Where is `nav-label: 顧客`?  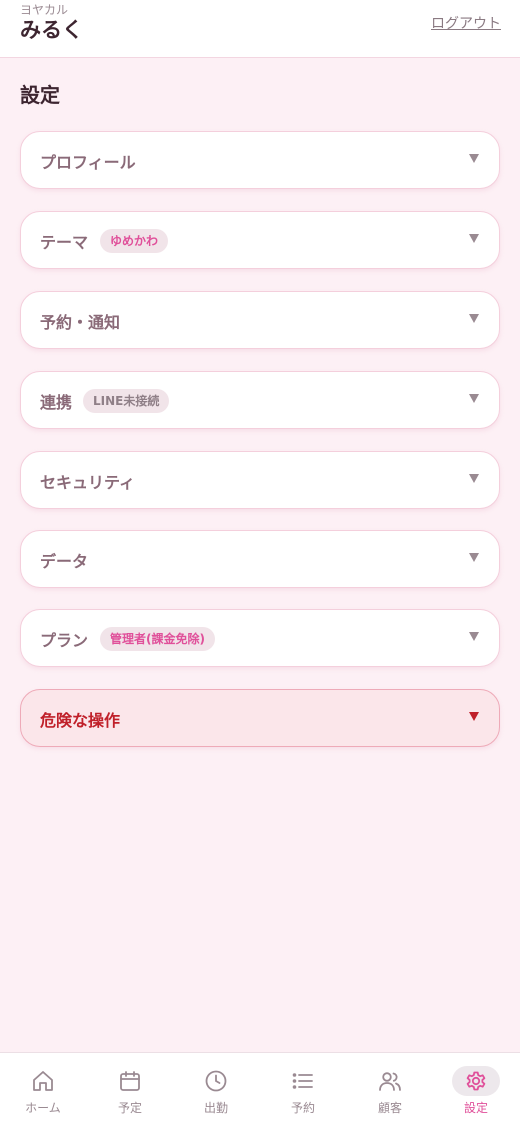
nav-label: 顧客 is located at coordinates (389, 1108).